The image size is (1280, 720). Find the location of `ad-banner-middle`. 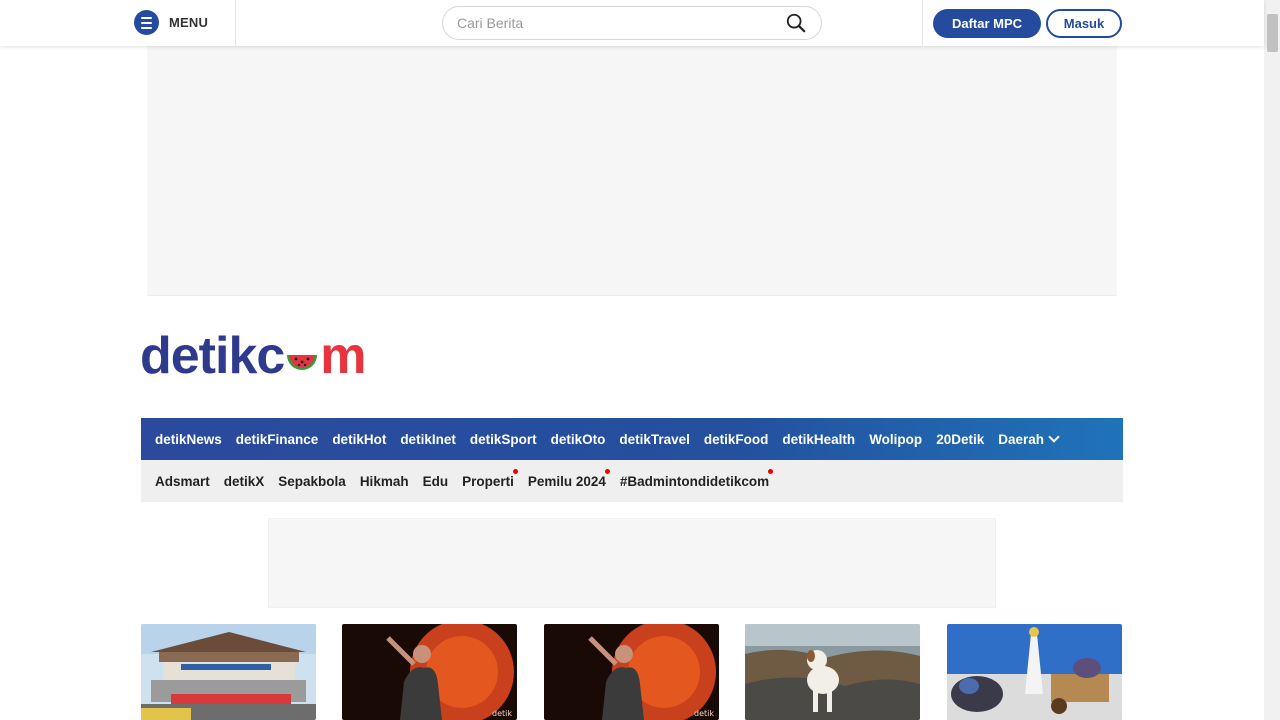

ad-banner-middle is located at coordinates (632, 563).